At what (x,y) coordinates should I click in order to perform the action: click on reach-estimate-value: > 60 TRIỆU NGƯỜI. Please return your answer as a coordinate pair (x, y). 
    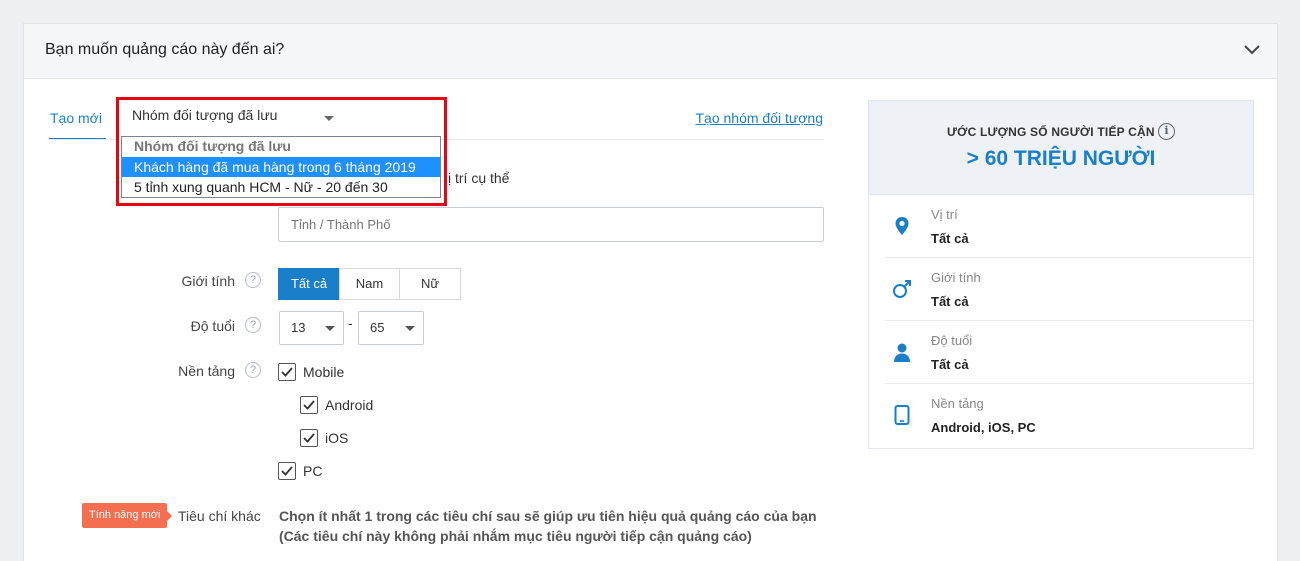
    Looking at the image, I should click on (1061, 158).